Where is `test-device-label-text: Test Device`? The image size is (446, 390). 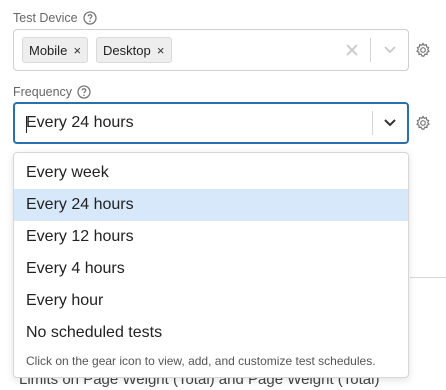
test-device-label-text: Test Device is located at coordinates (45, 18).